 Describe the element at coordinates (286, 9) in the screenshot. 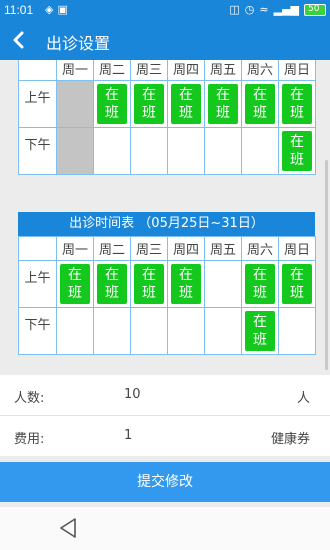

I see `signal-icon: ▂▄▆` at that location.